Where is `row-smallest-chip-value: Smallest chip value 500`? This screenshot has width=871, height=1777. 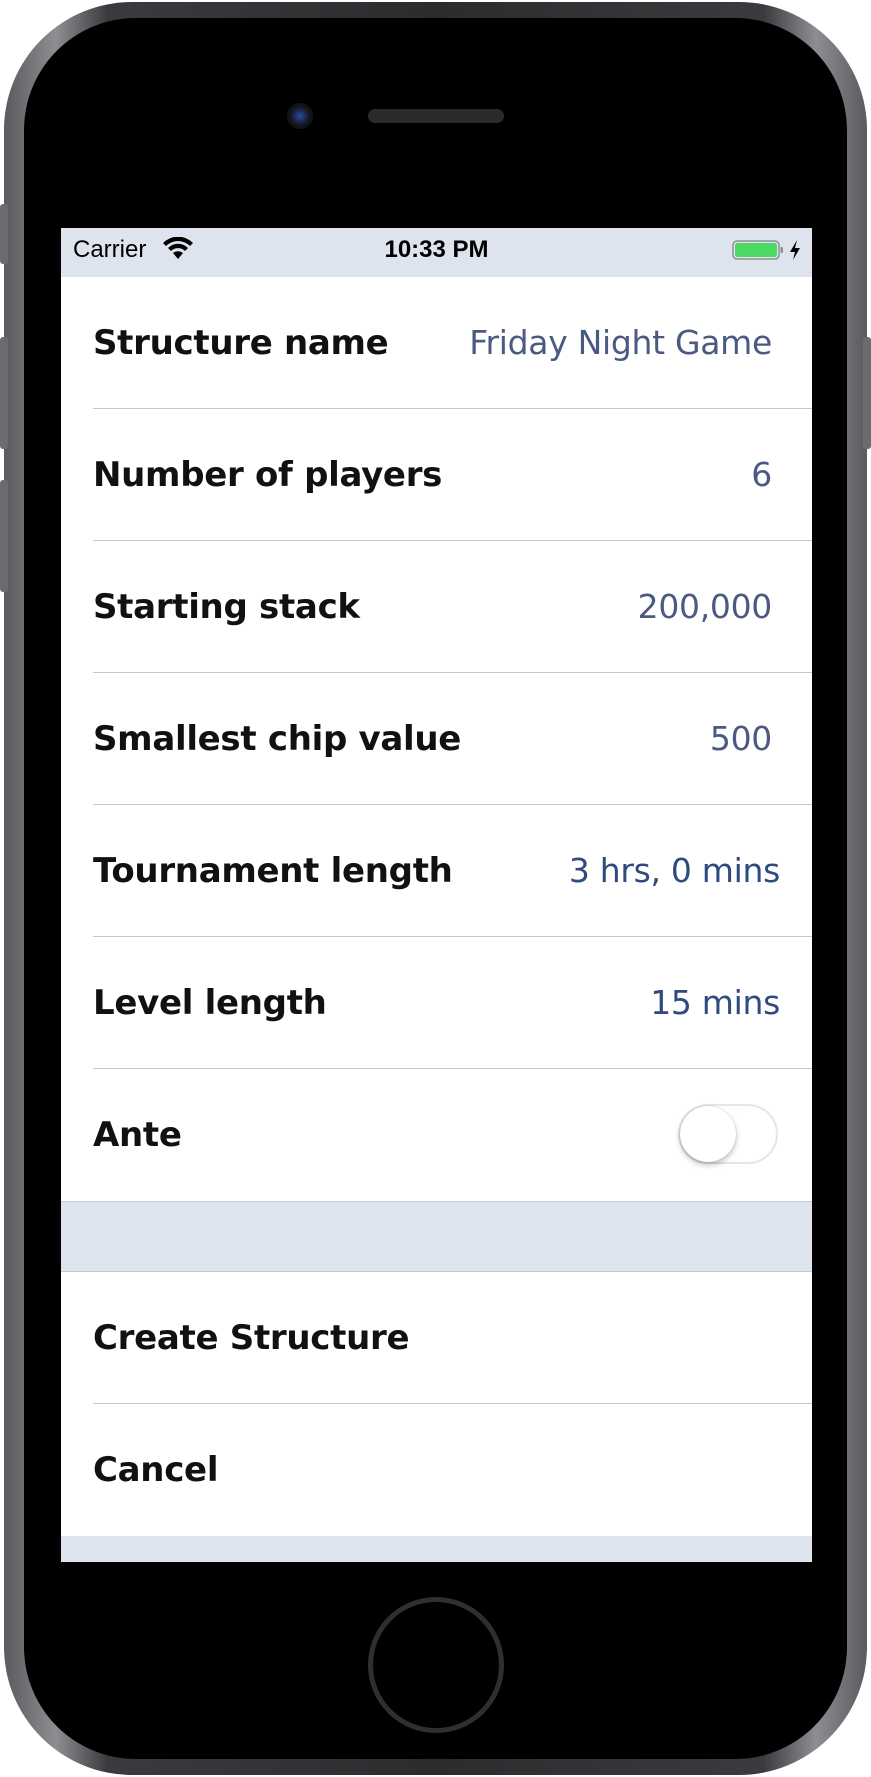
row-smallest-chip-value: Smallest chip value 500 is located at coordinates (436, 739).